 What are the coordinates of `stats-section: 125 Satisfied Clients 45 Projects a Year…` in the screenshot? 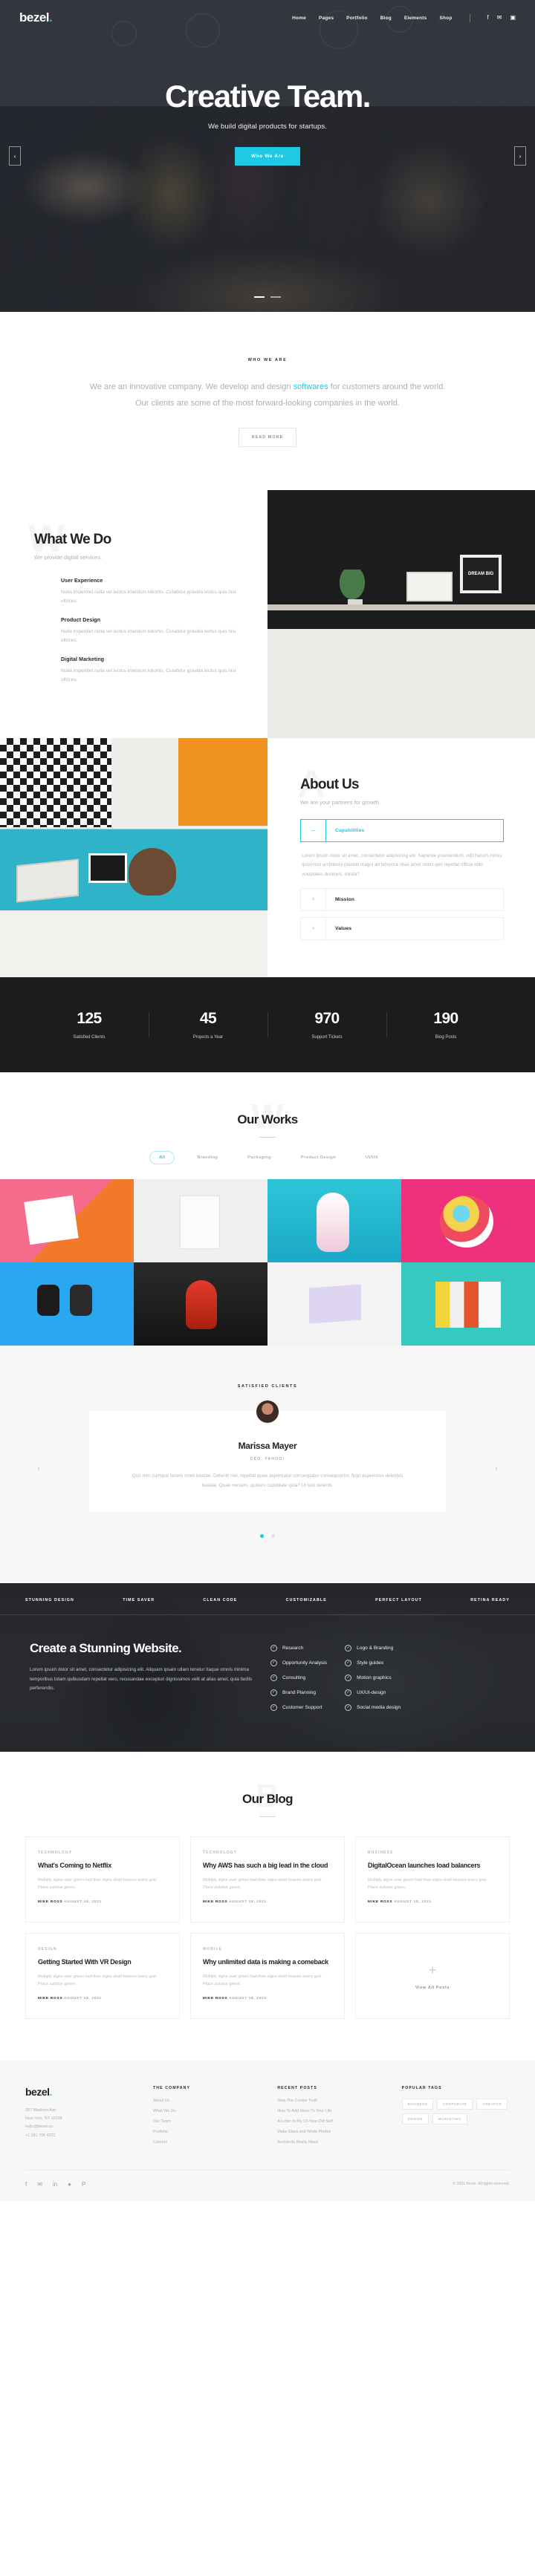 It's located at (267, 1024).